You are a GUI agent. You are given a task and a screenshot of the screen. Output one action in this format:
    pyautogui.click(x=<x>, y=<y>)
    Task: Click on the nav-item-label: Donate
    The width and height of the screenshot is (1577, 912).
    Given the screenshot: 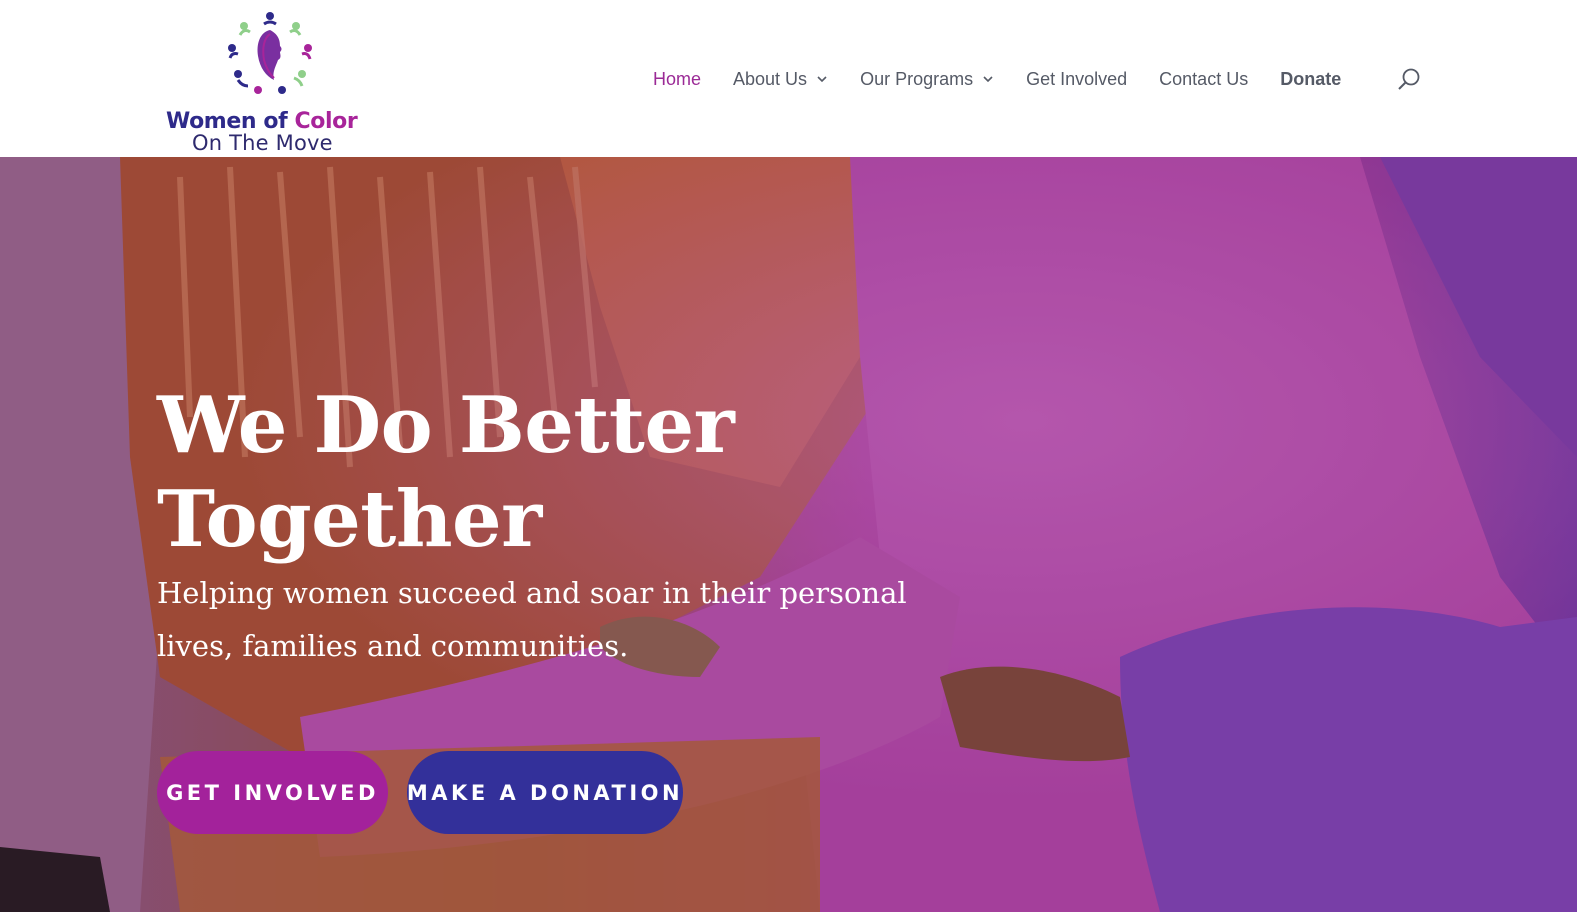 What is the action you would take?
    pyautogui.click(x=1311, y=78)
    